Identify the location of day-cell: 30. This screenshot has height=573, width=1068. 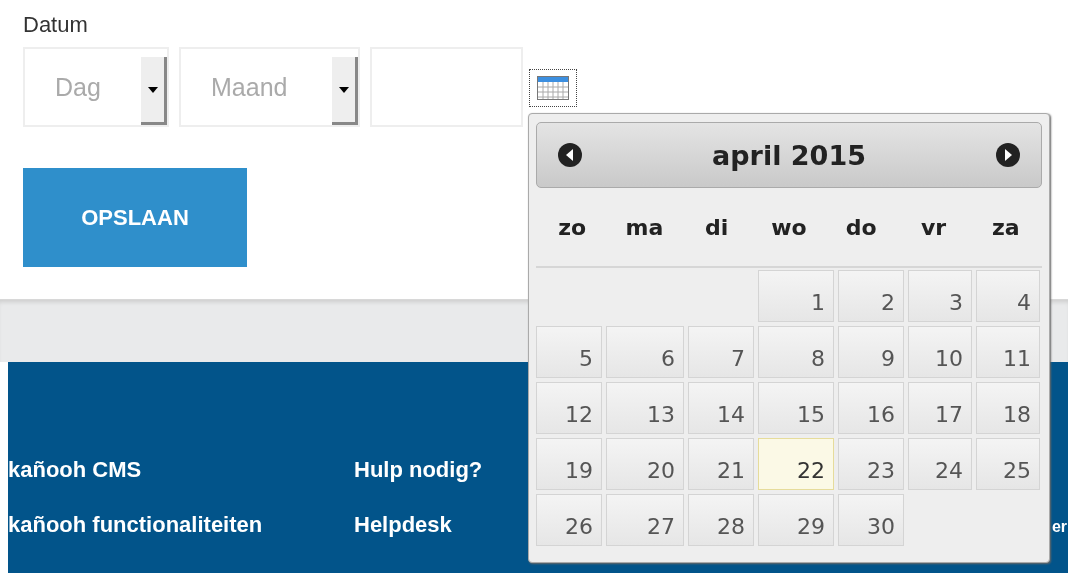
(871, 520).